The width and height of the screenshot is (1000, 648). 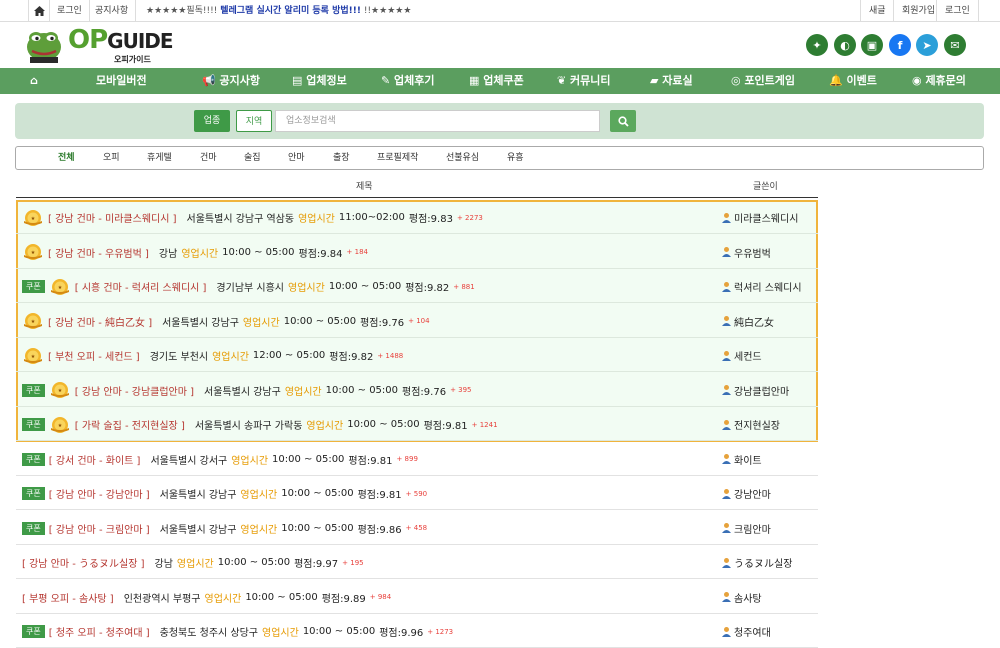 What do you see at coordinates (584, 81) in the screenshot?
I see `nav-community: ❦ 커뮤니티` at bounding box center [584, 81].